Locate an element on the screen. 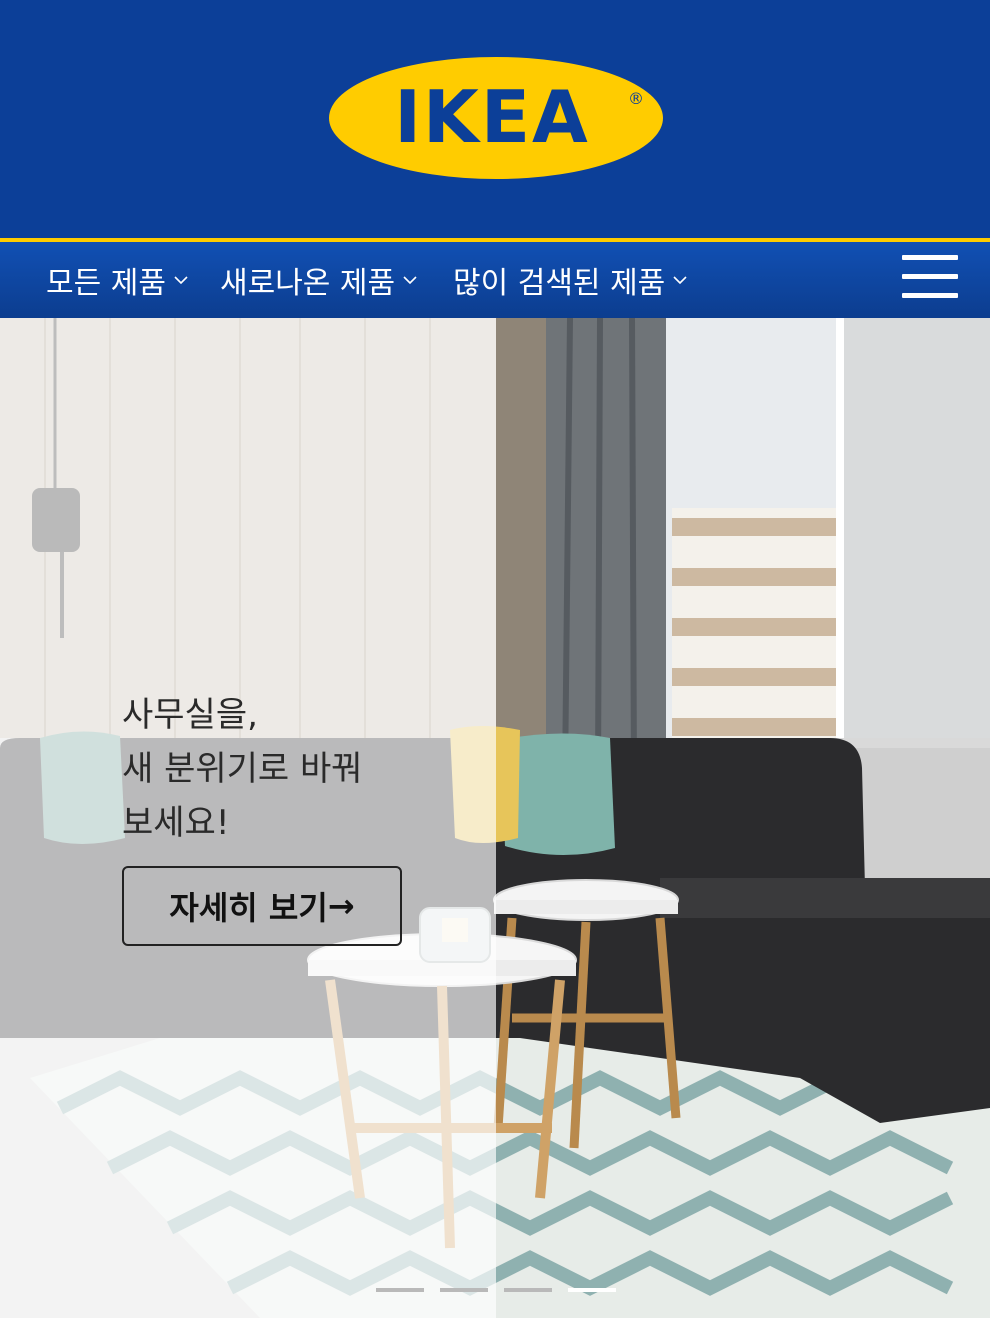  view-details-button: 자세히 보기 → is located at coordinates (262, 906).